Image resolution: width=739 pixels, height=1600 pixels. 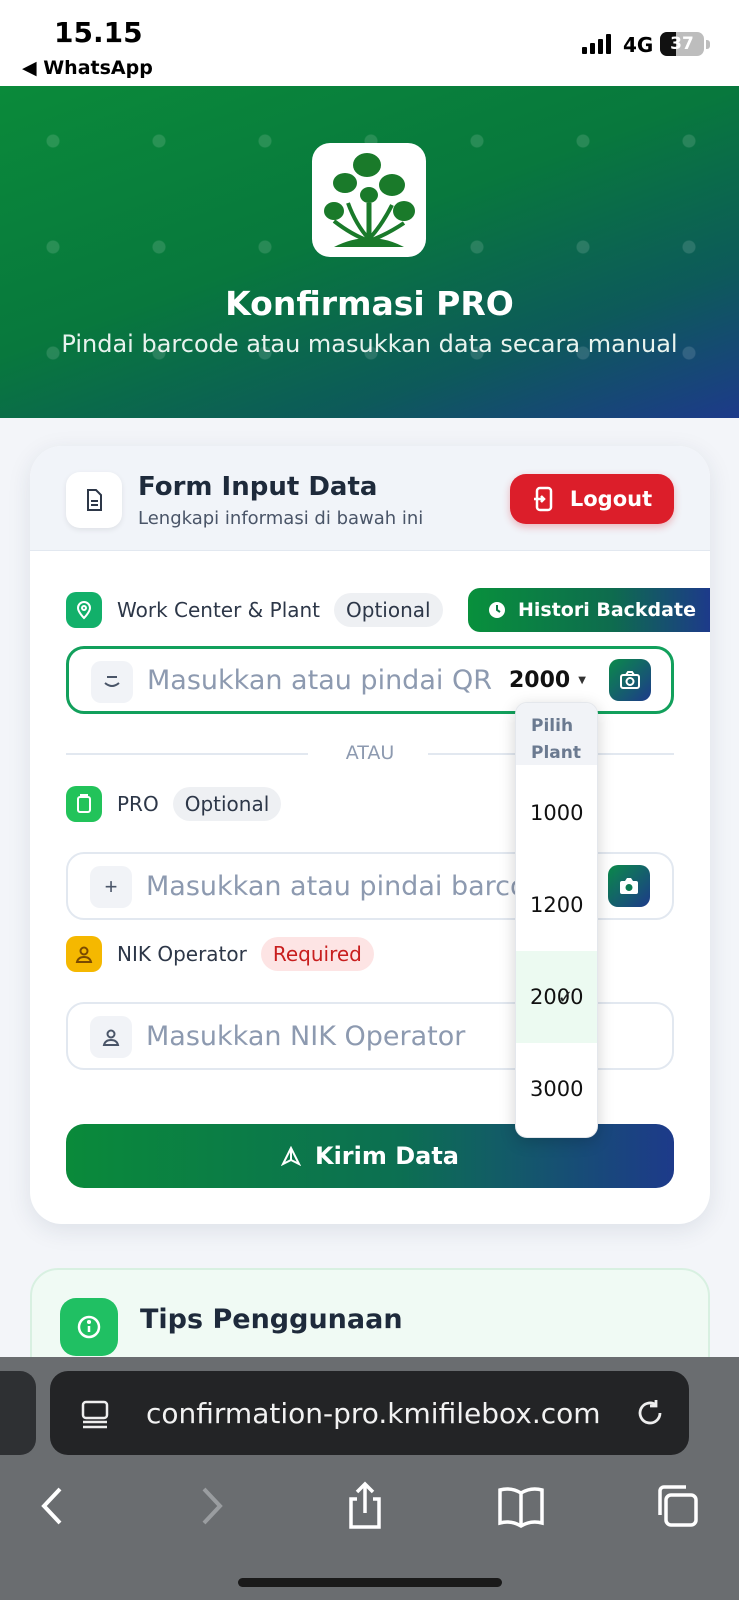 I want to click on plant-select-value: 2000, so click(x=540, y=680).